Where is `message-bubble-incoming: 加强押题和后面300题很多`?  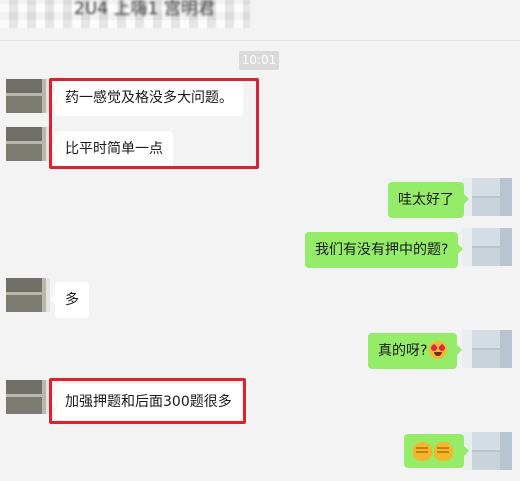
message-bubble-incoming: 加强押题和后面300题很多 is located at coordinates (146, 402).